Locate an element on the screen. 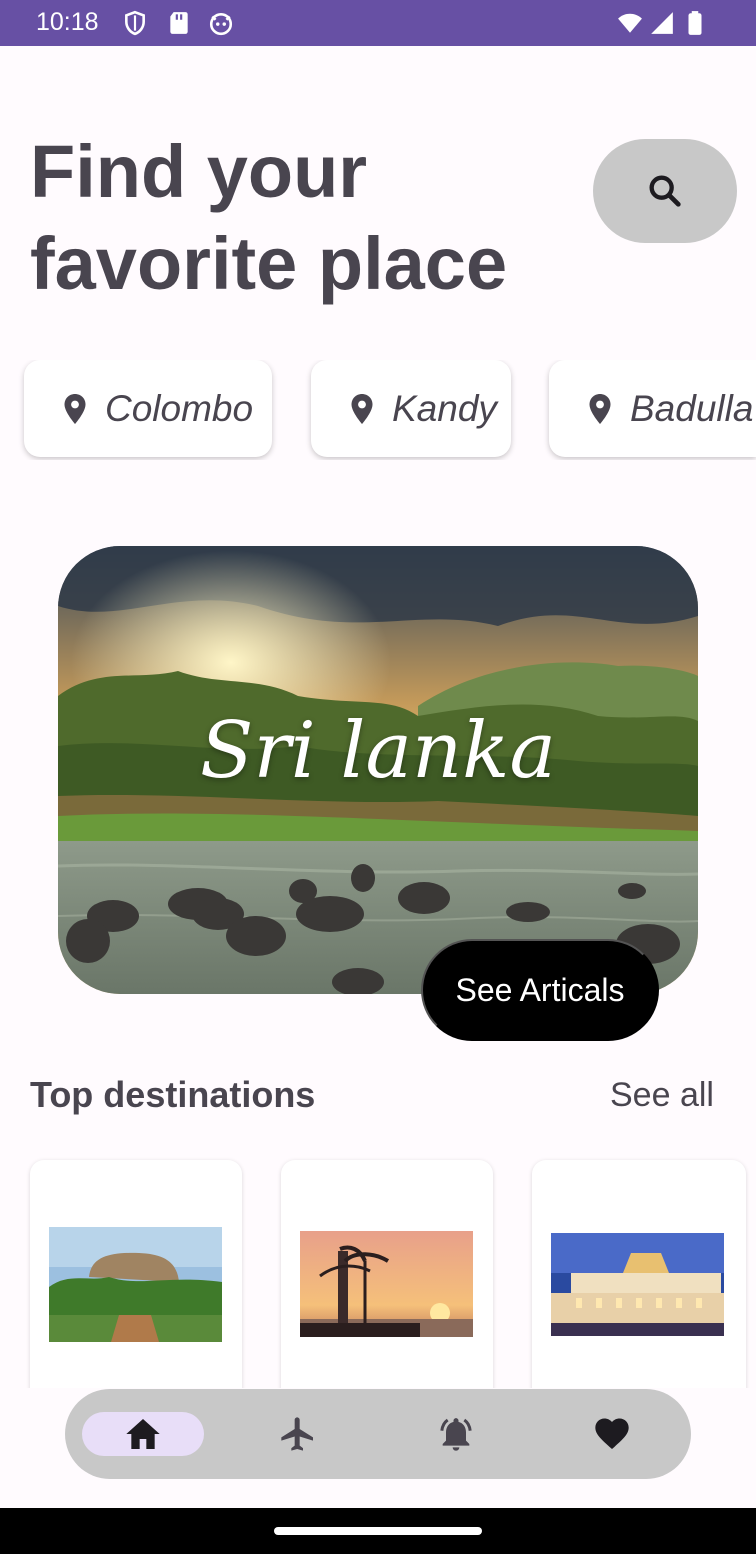 This screenshot has height=1554, width=756. heart-icon is located at coordinates (612, 1433).